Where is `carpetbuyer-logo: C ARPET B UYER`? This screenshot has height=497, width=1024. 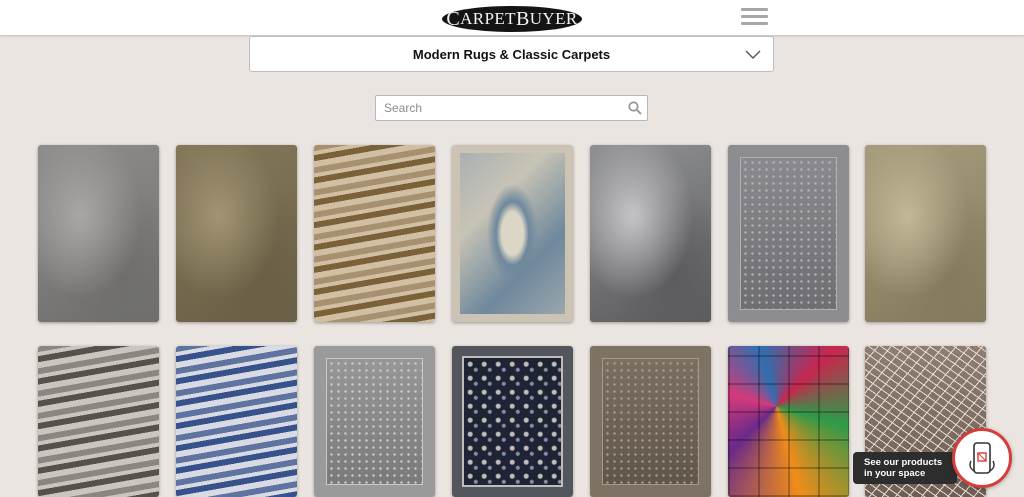
carpetbuyer-logo: C ARPET B UYER is located at coordinates (512, 19).